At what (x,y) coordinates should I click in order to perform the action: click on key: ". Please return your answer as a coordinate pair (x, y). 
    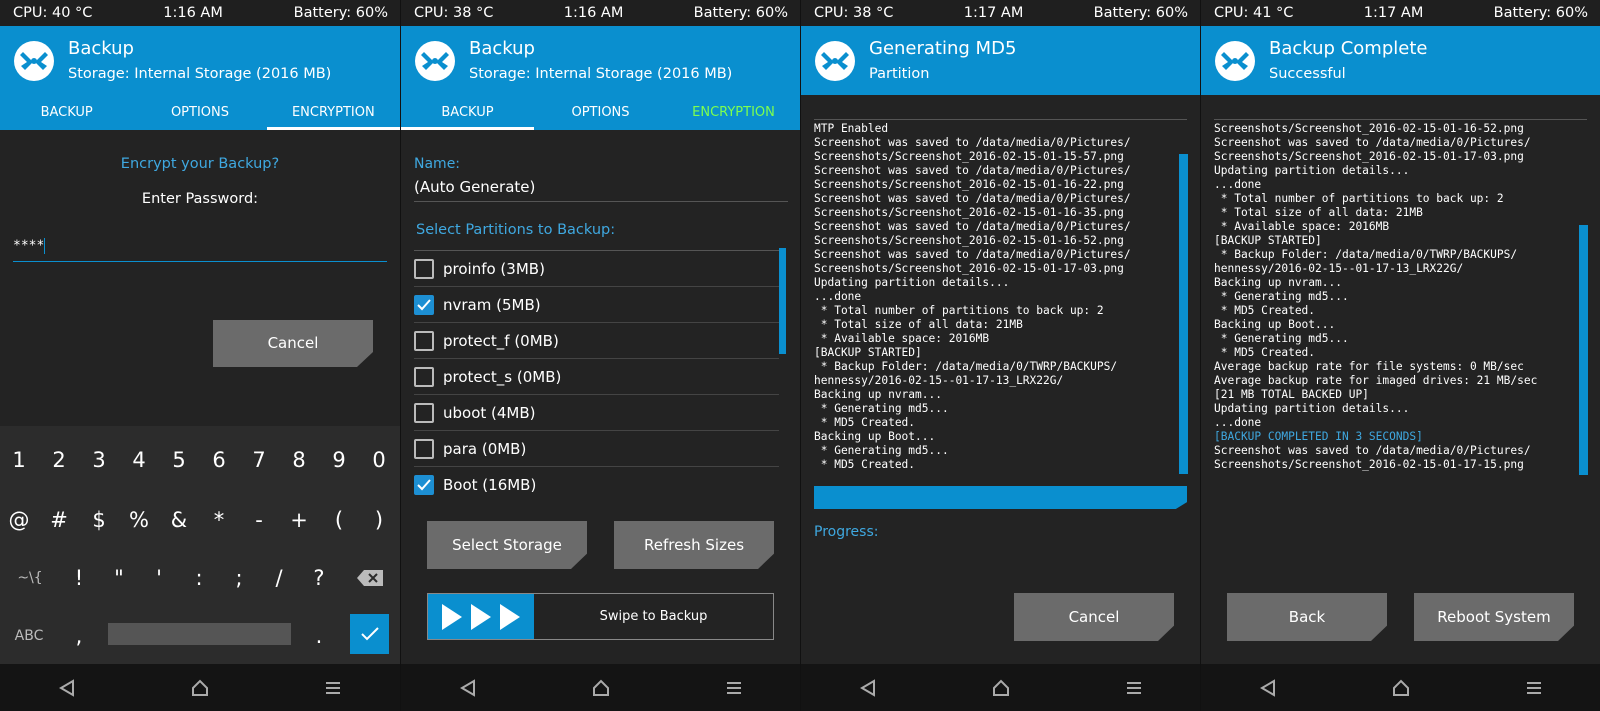
    Looking at the image, I should click on (119, 578).